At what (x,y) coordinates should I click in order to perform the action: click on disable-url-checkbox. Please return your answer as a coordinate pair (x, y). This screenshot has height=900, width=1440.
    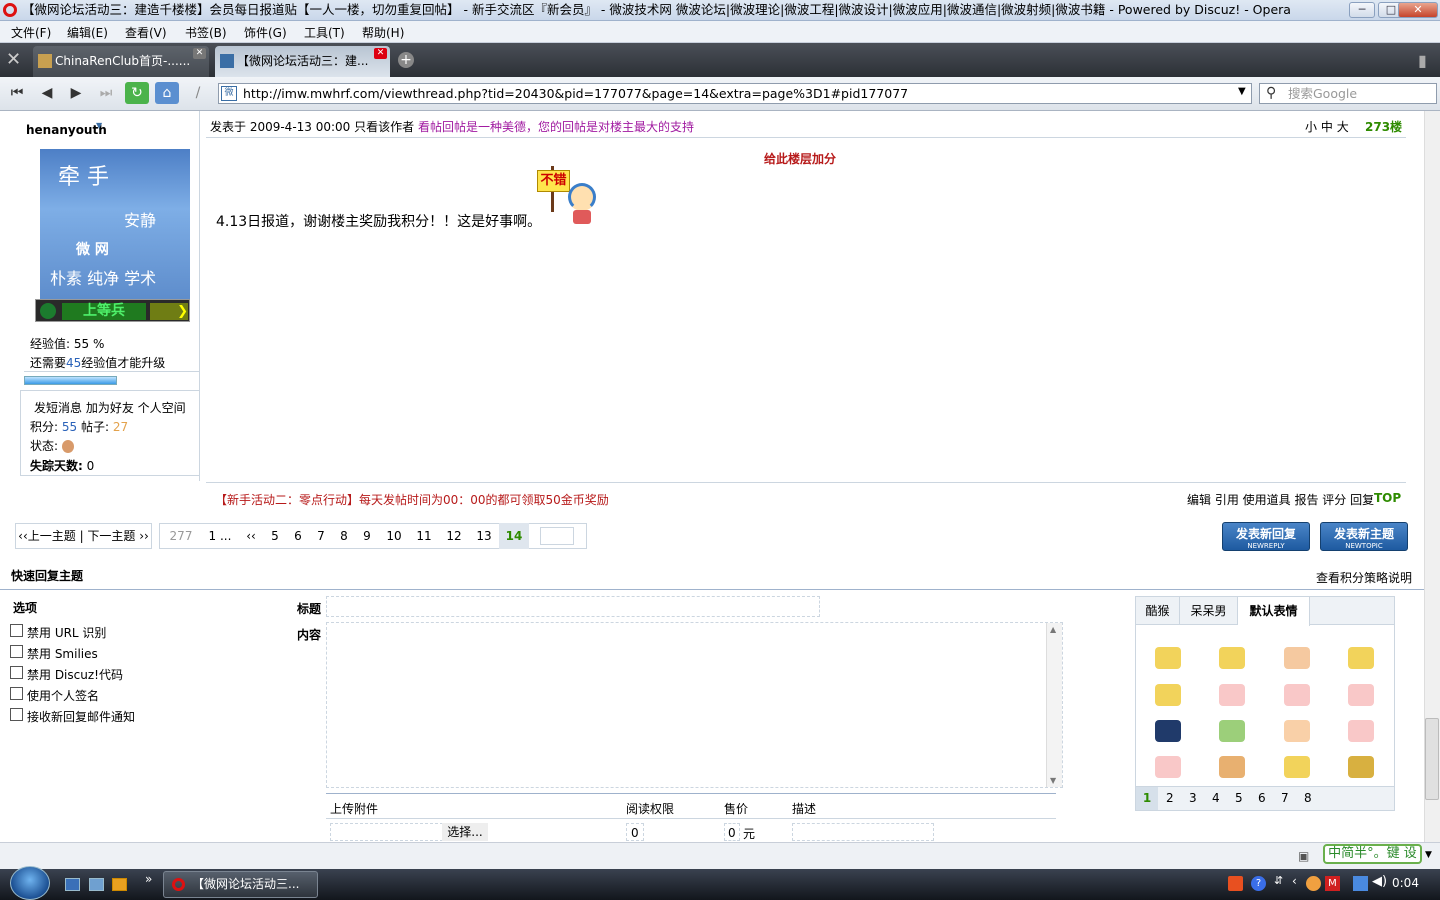
    Looking at the image, I should click on (16, 630).